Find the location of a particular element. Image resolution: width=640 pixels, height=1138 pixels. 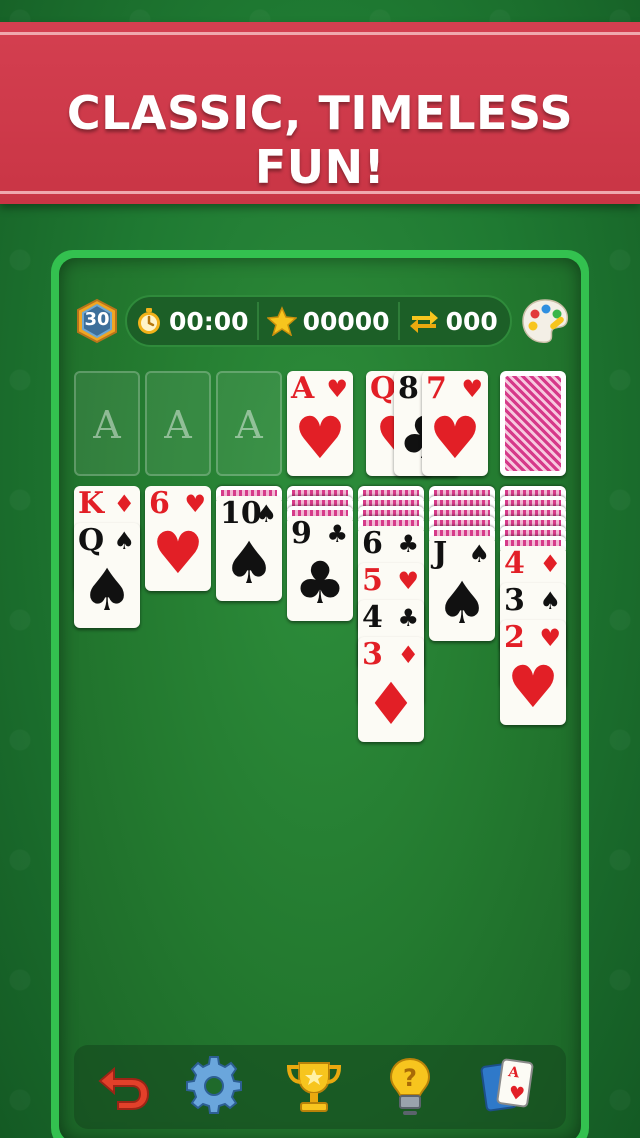

card-suit-large: ♣ is located at coordinates (320, 583).